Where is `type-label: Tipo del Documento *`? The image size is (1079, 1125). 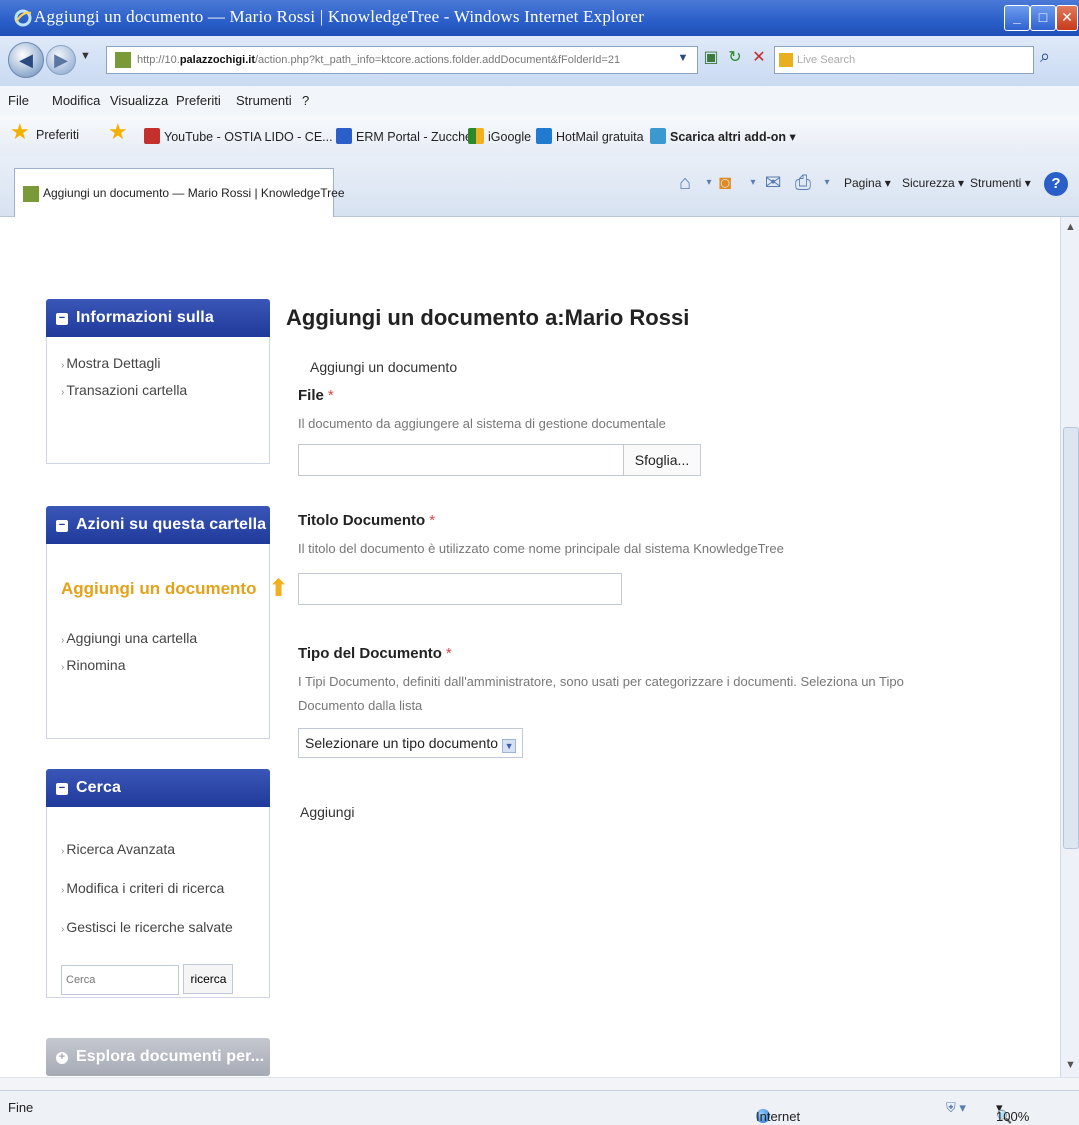
type-label: Tipo del Documento * is located at coordinates (677, 653).